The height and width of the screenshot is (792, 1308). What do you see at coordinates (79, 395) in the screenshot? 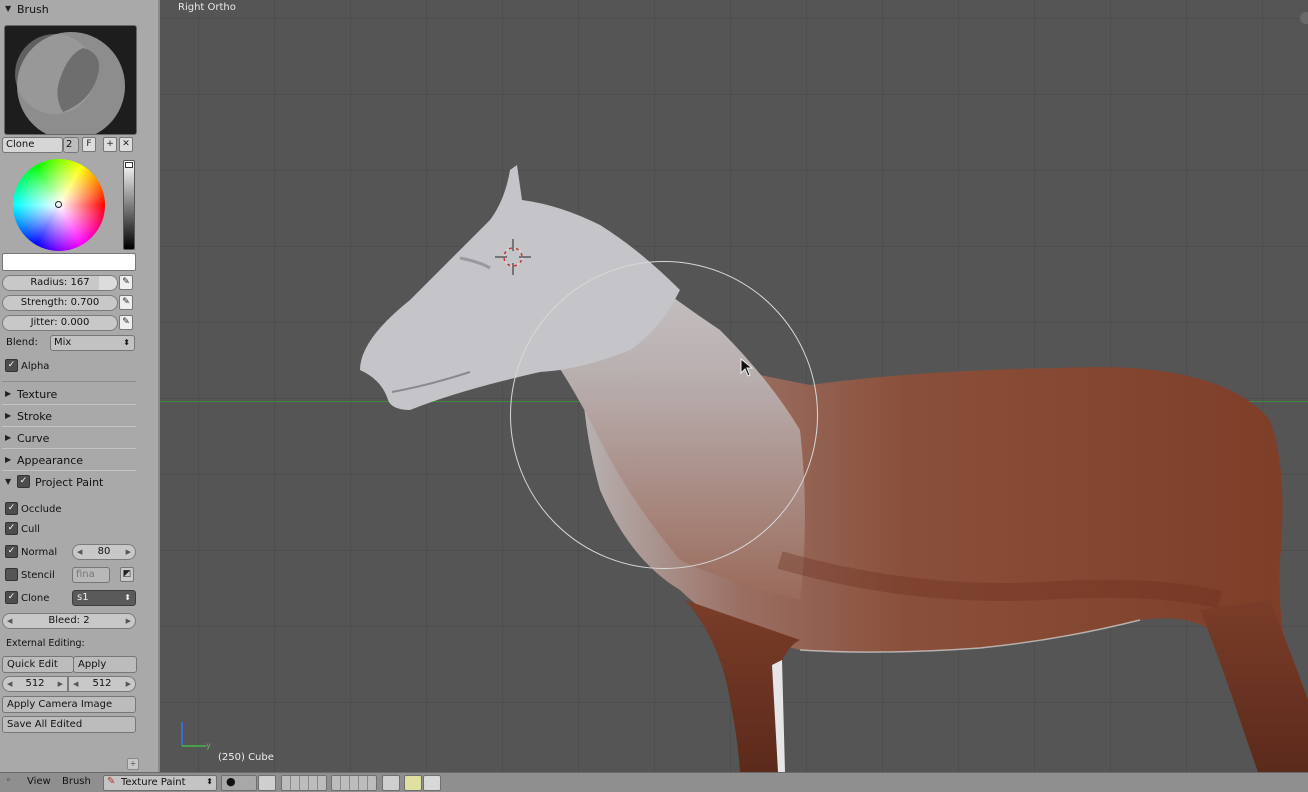
I see `texture-panel-header: ▶ Texture` at bounding box center [79, 395].